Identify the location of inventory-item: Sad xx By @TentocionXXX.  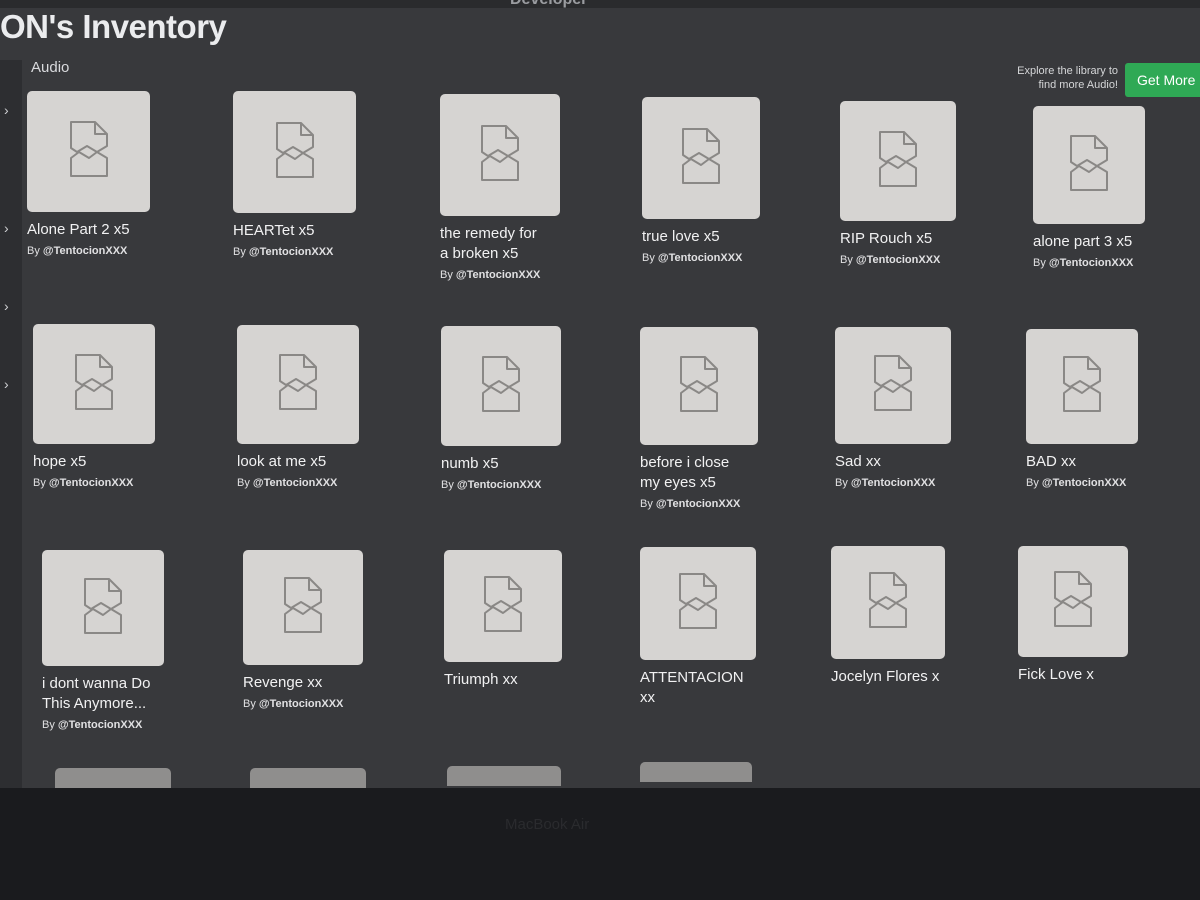
(913, 408).